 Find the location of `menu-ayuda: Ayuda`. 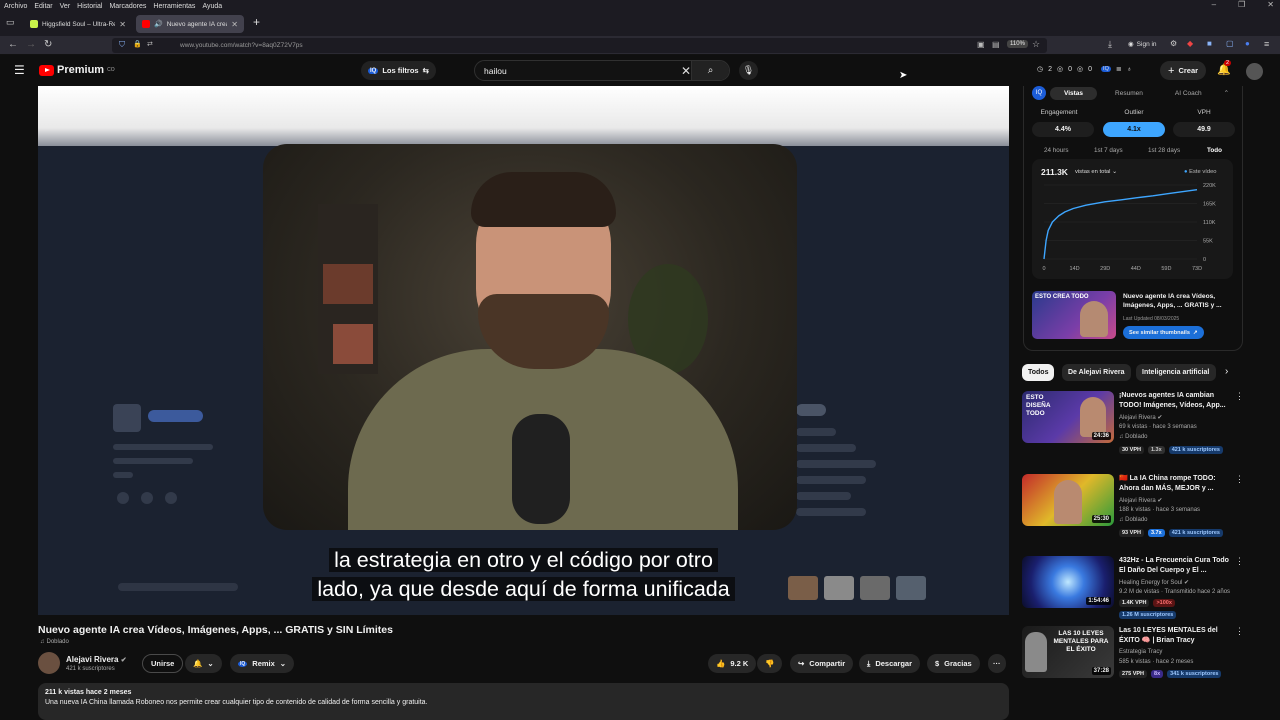

menu-ayuda: Ayuda is located at coordinates (212, 6).